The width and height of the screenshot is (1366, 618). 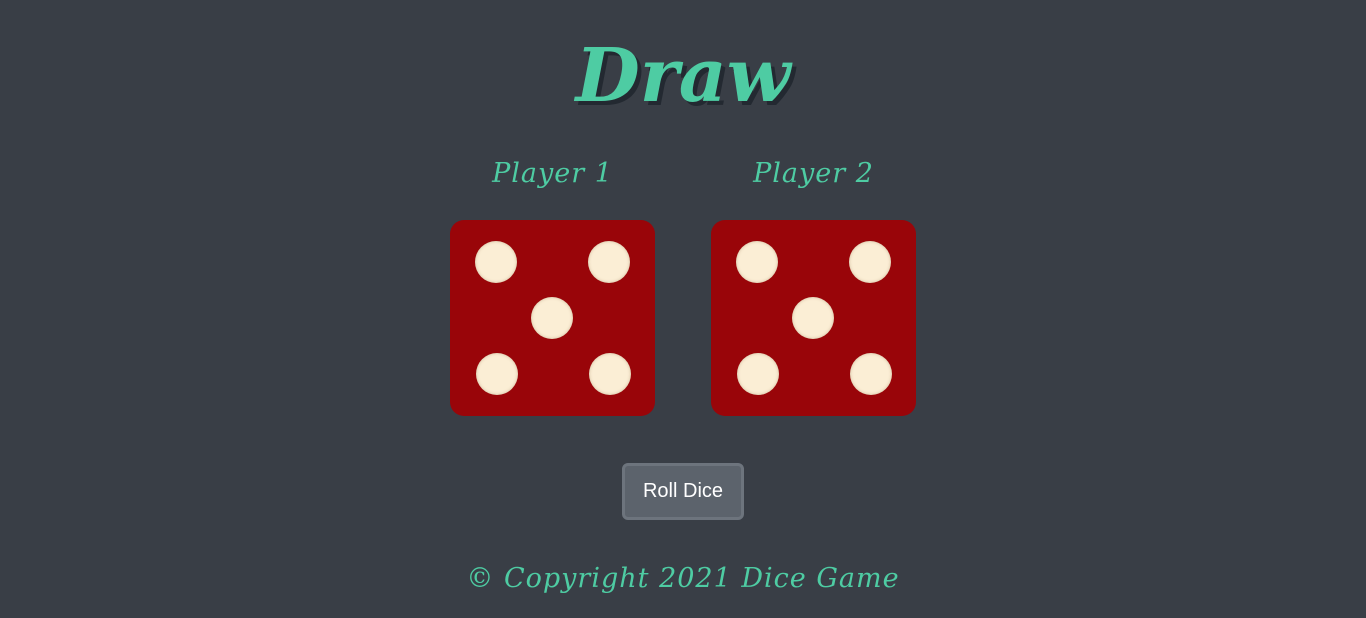 What do you see at coordinates (683, 578) in the screenshot?
I see `footer-copyright: © Copyright 2021 Dice Game` at bounding box center [683, 578].